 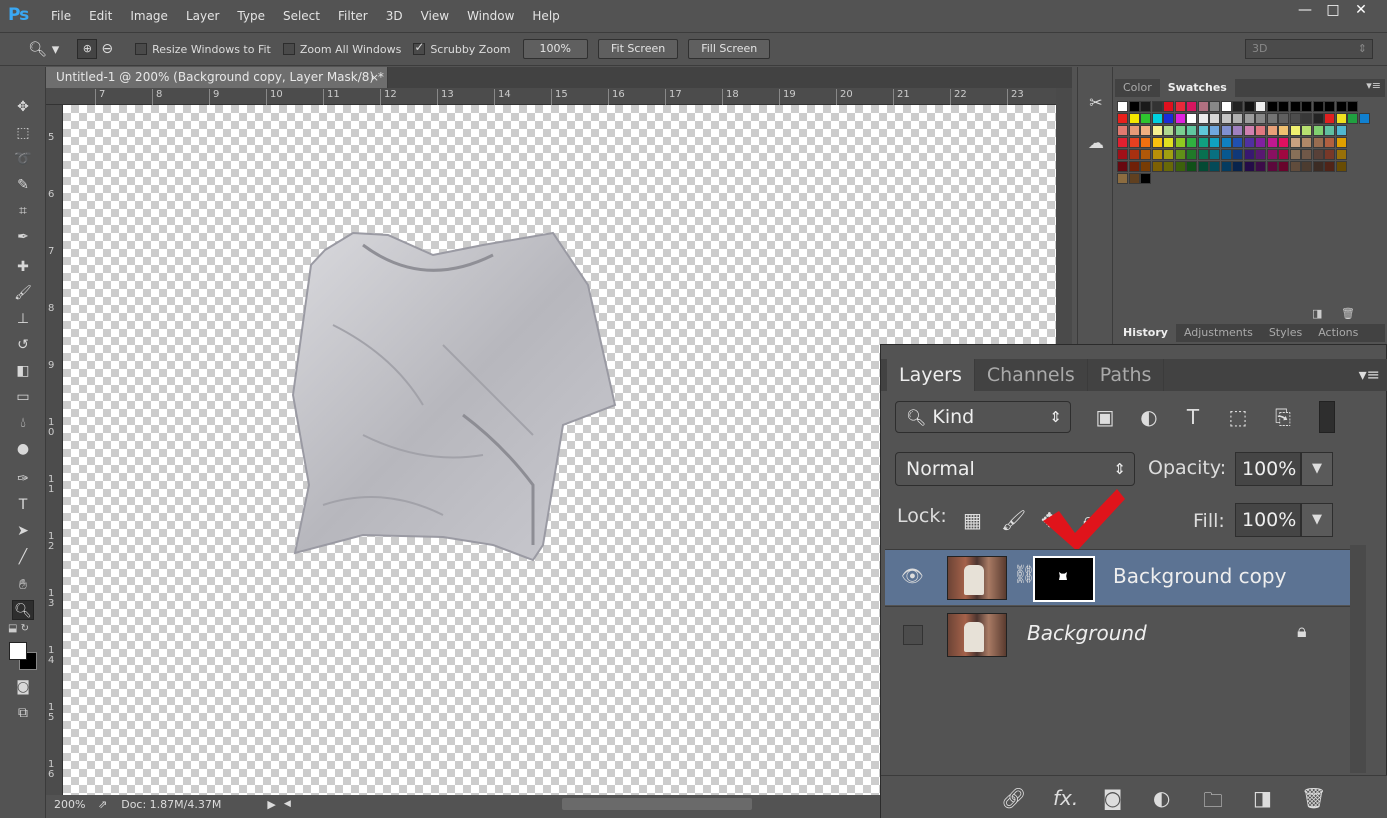 What do you see at coordinates (61, 16) in the screenshot?
I see `menu-file: File` at bounding box center [61, 16].